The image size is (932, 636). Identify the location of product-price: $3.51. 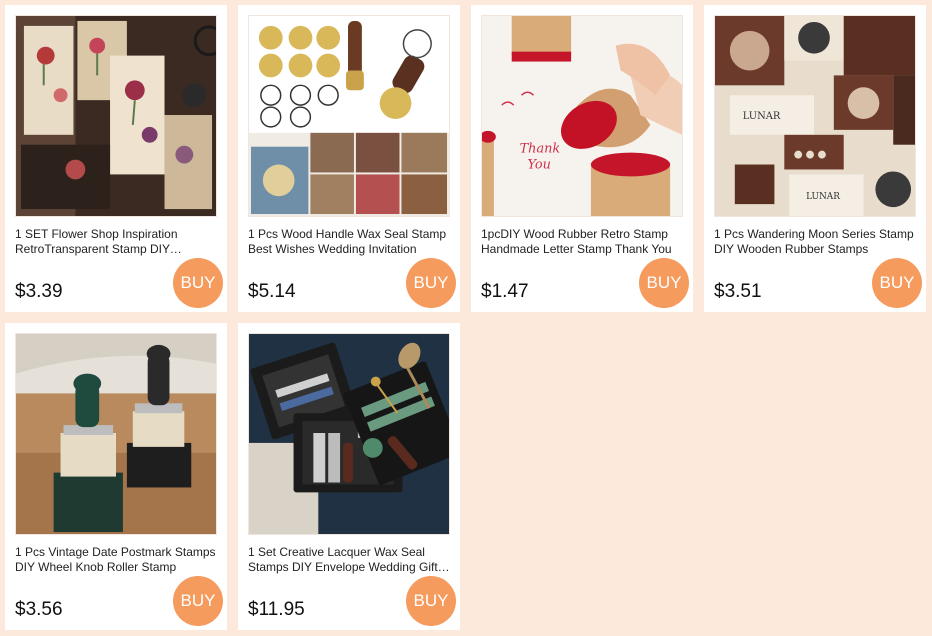
(738, 291).